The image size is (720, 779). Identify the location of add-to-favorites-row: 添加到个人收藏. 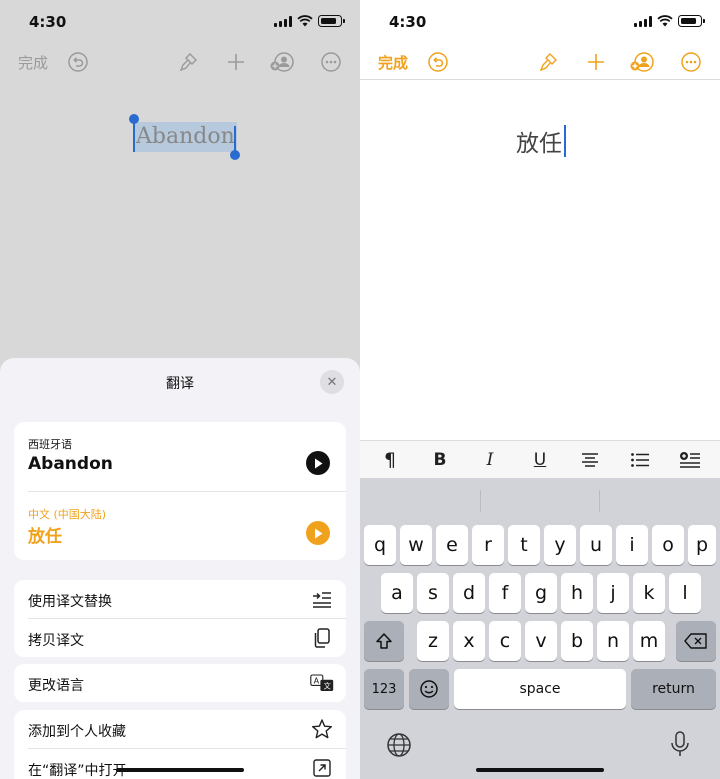
(180, 729).